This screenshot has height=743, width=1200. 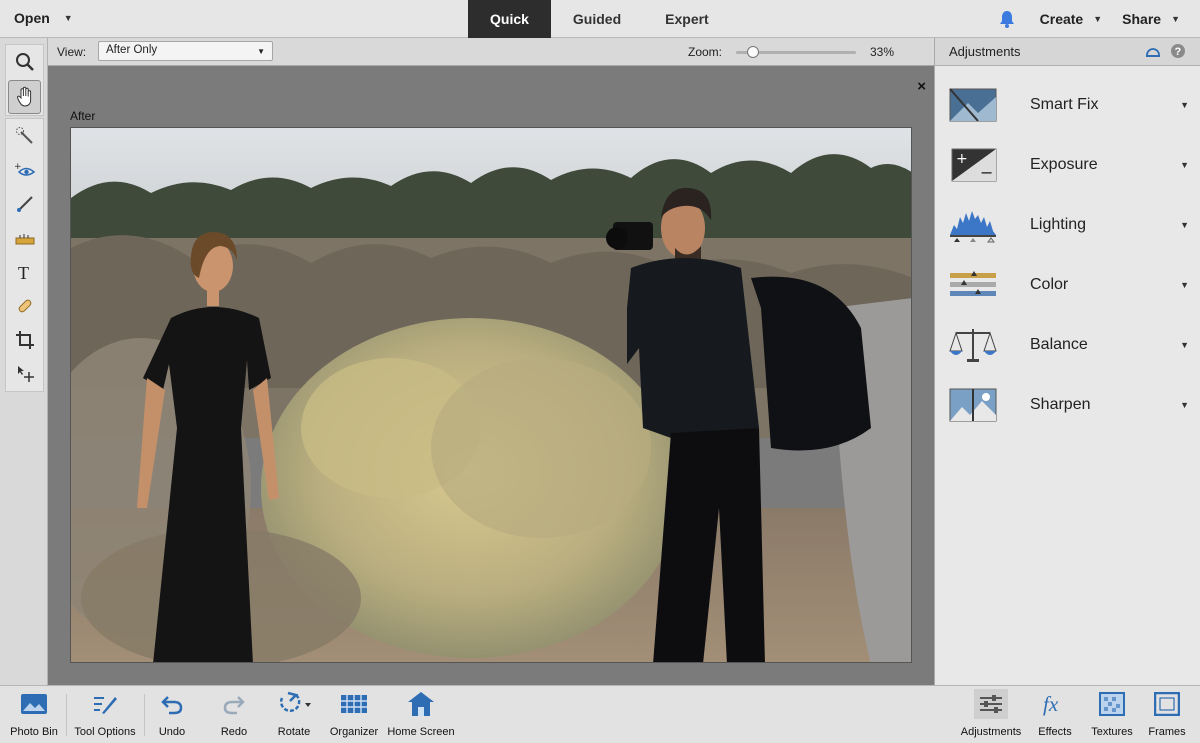 I want to click on rotate-icon, so click(x=295, y=702).